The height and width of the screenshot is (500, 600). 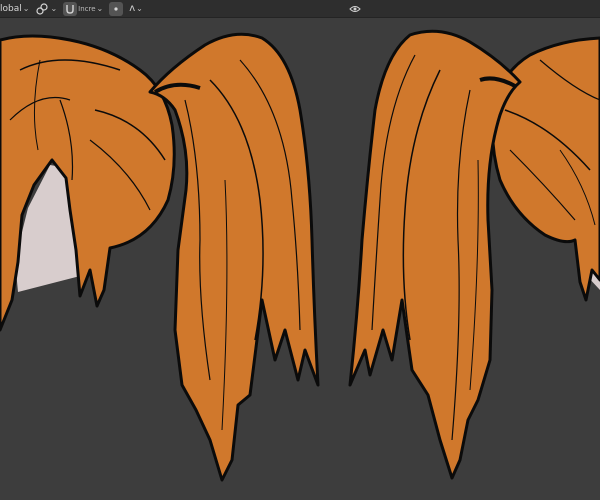 What do you see at coordinates (300, 9) in the screenshot?
I see `viewport-header: lobal ⌄ ⌄ Incre ⌄ ʌ ⌄` at bounding box center [300, 9].